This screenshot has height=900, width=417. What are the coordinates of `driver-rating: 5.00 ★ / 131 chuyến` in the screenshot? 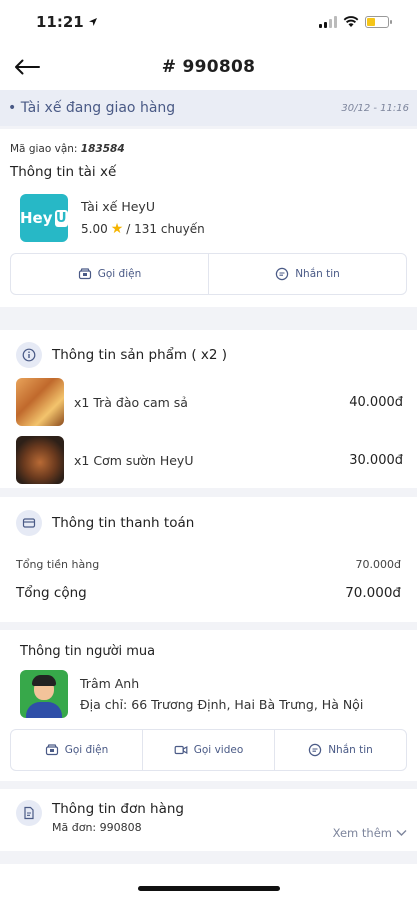 It's located at (143, 229).